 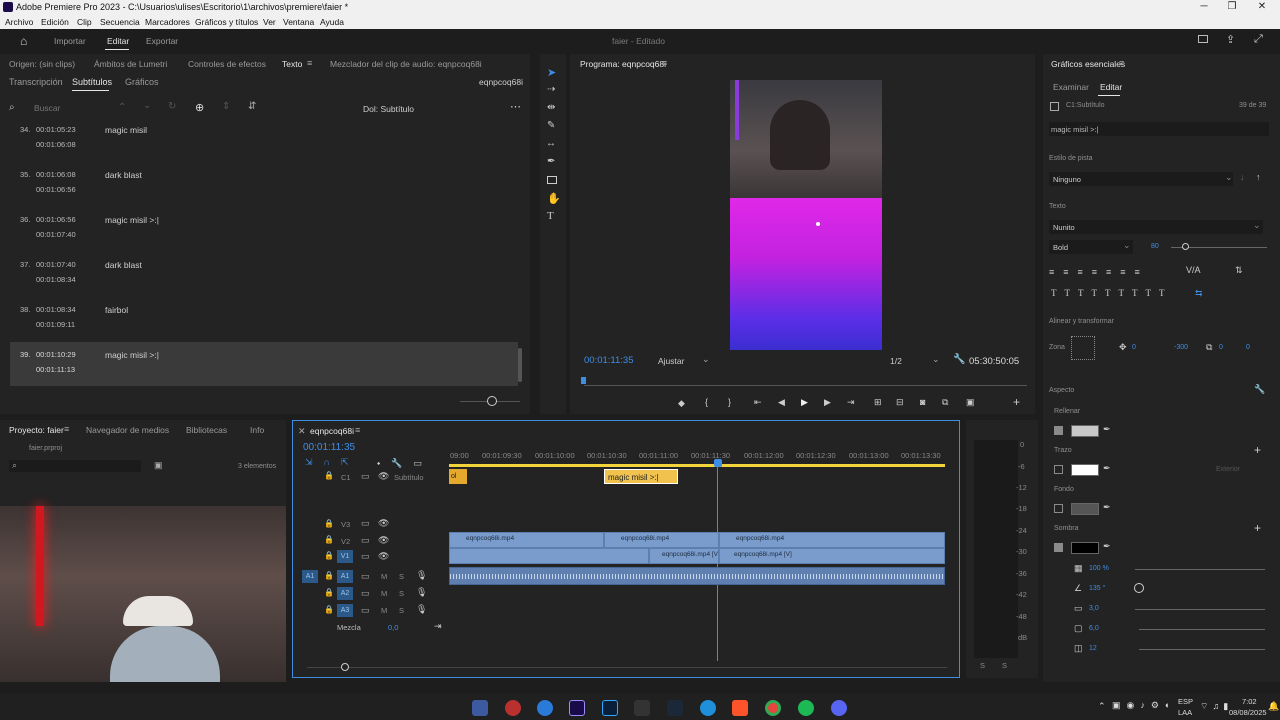 I want to click on menu-ventana: Ventana, so click(x=298, y=22).